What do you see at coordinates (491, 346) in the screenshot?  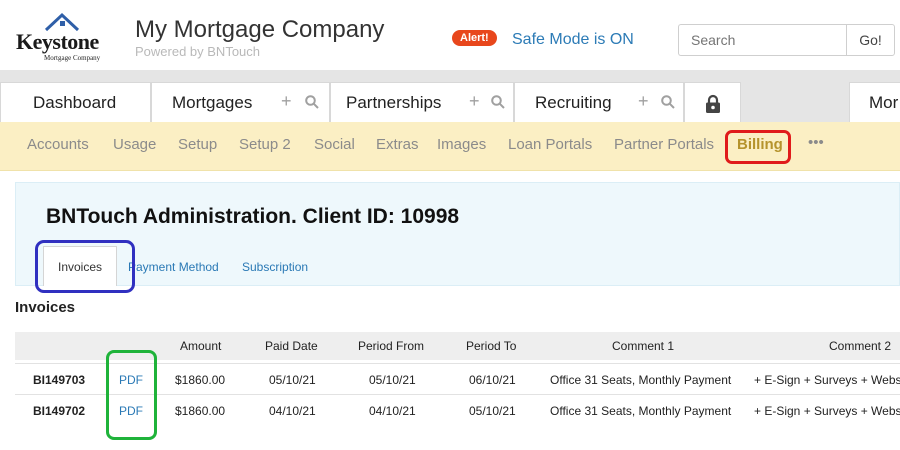 I see `column-header-period-to: Period To` at bounding box center [491, 346].